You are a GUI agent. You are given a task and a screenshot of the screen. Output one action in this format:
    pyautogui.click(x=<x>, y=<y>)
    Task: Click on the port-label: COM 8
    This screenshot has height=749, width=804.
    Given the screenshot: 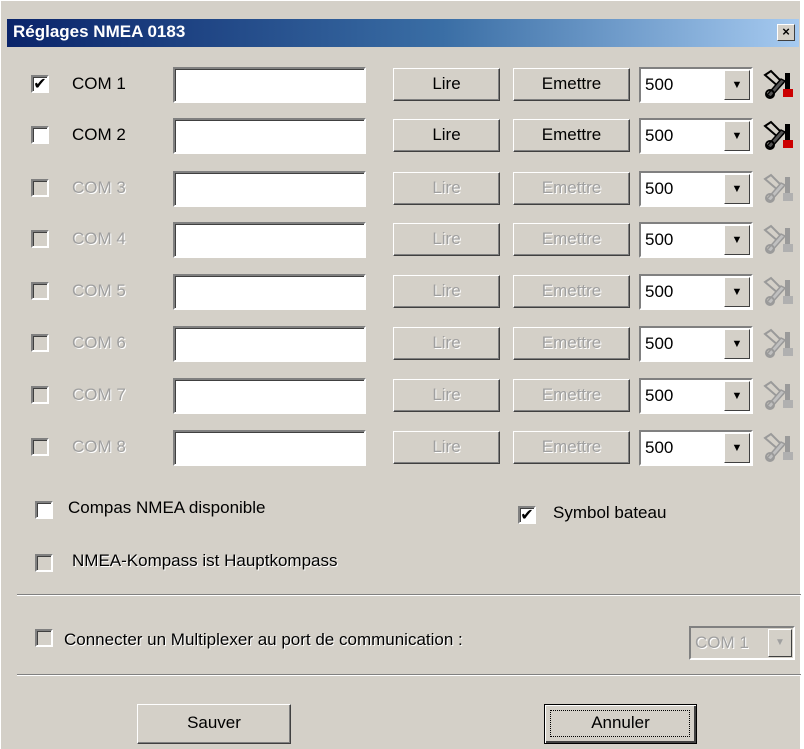 What is the action you would take?
    pyautogui.click(x=99, y=446)
    